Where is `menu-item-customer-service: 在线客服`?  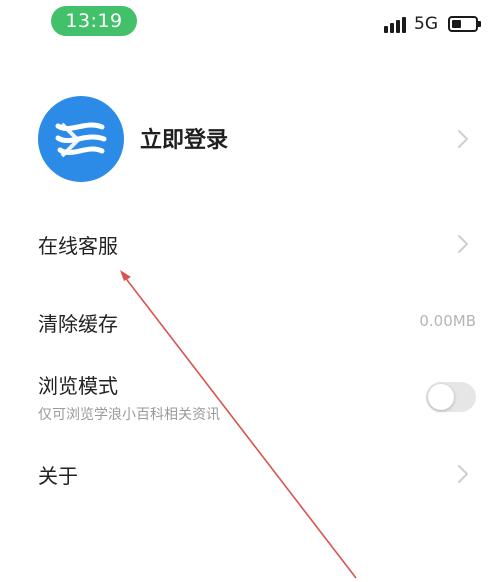
menu-item-customer-service: 在线客服 is located at coordinates (250, 244).